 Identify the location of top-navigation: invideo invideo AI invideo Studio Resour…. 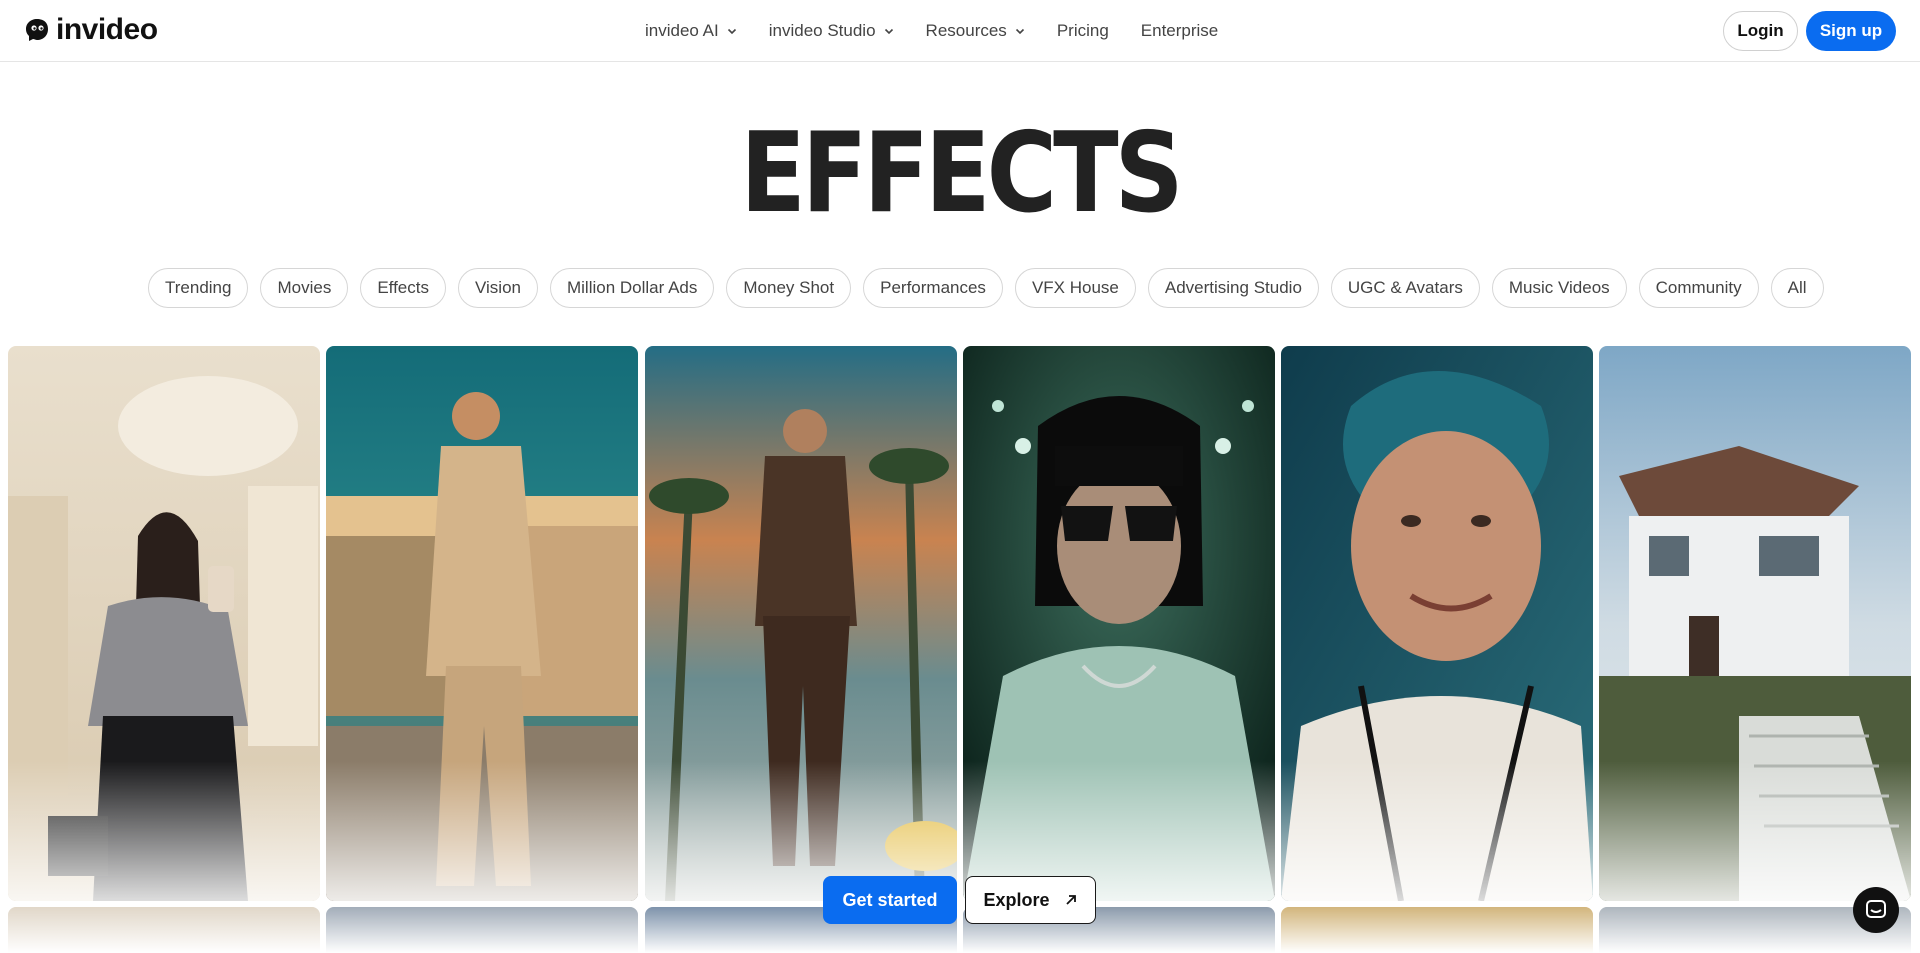
(960, 31).